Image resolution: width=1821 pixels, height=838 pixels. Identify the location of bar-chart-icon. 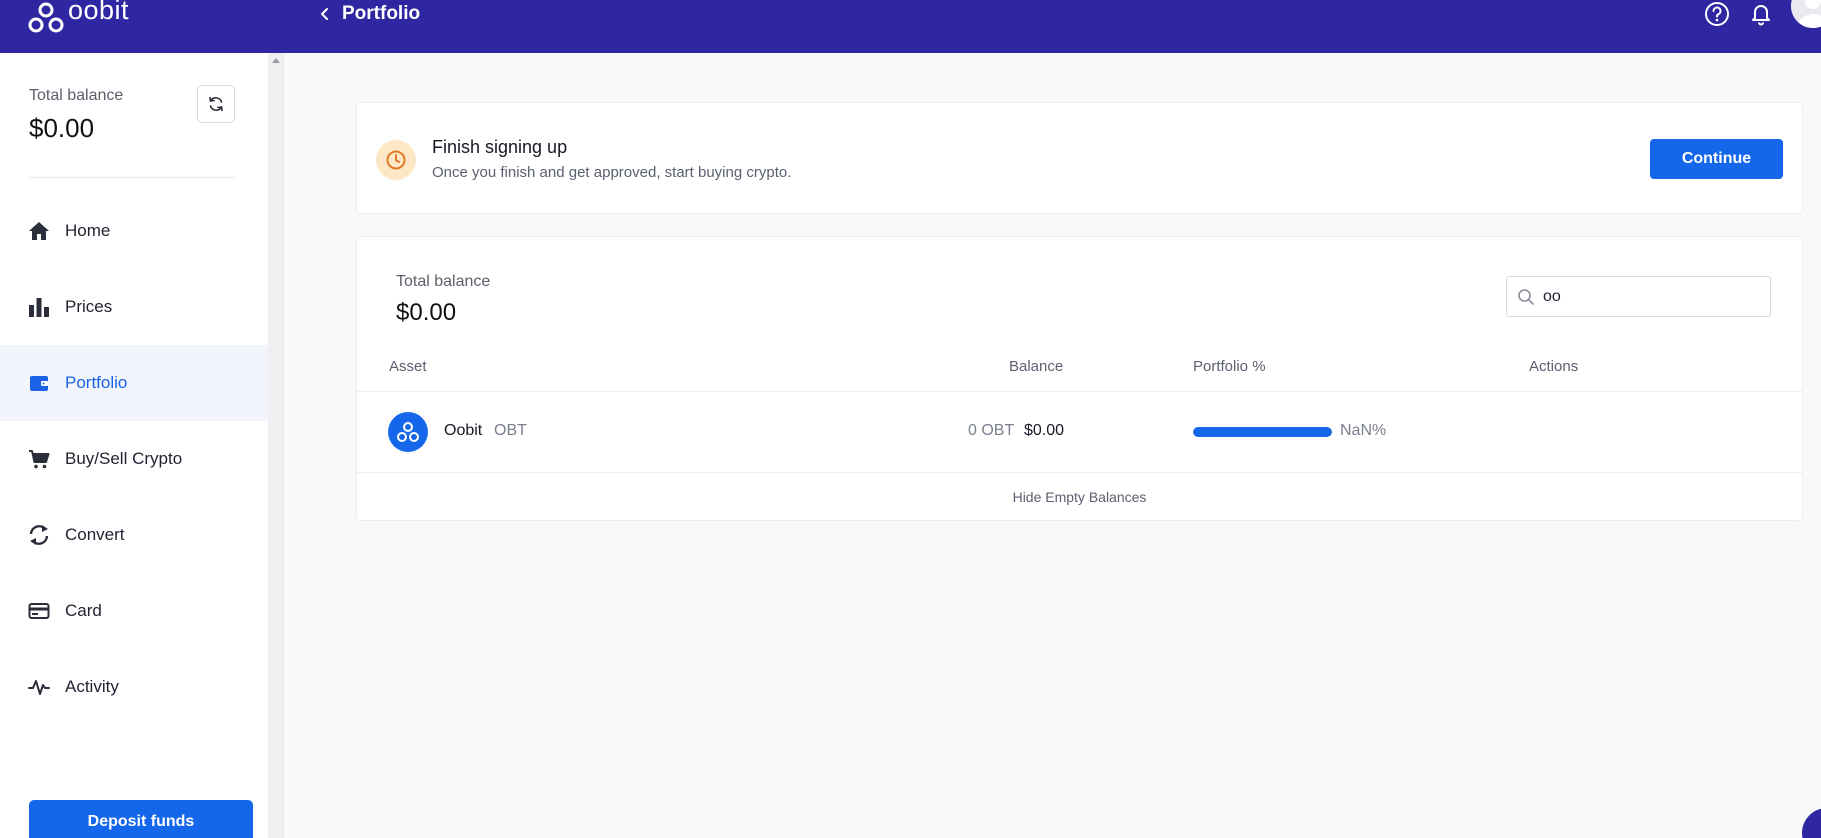
(39, 307).